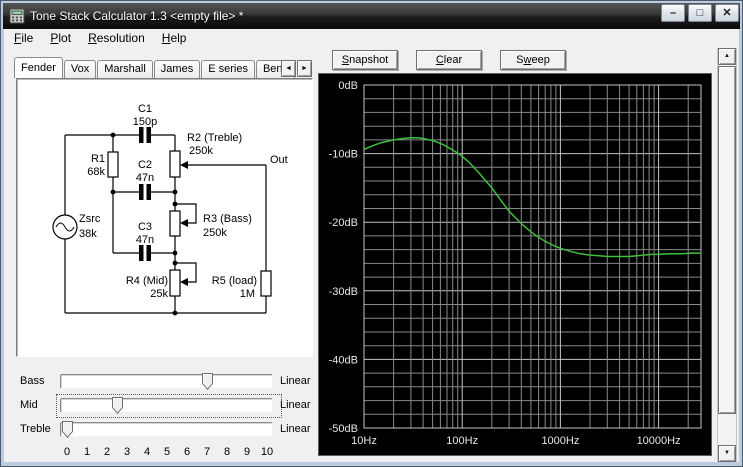 The image size is (743, 467). What do you see at coordinates (145, 122) in the screenshot?
I see `label-c1-value: 150p` at bounding box center [145, 122].